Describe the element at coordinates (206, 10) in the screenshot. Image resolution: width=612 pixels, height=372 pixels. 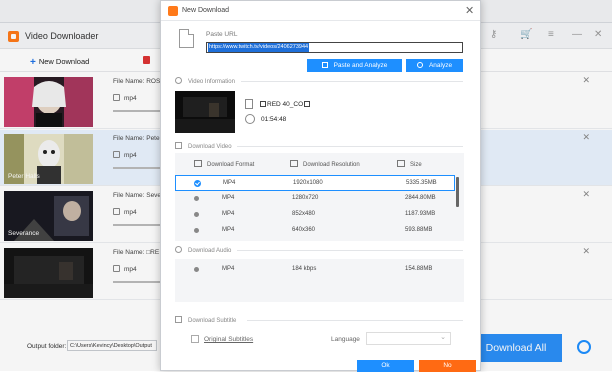
I see `dialog-title: New Download` at that location.